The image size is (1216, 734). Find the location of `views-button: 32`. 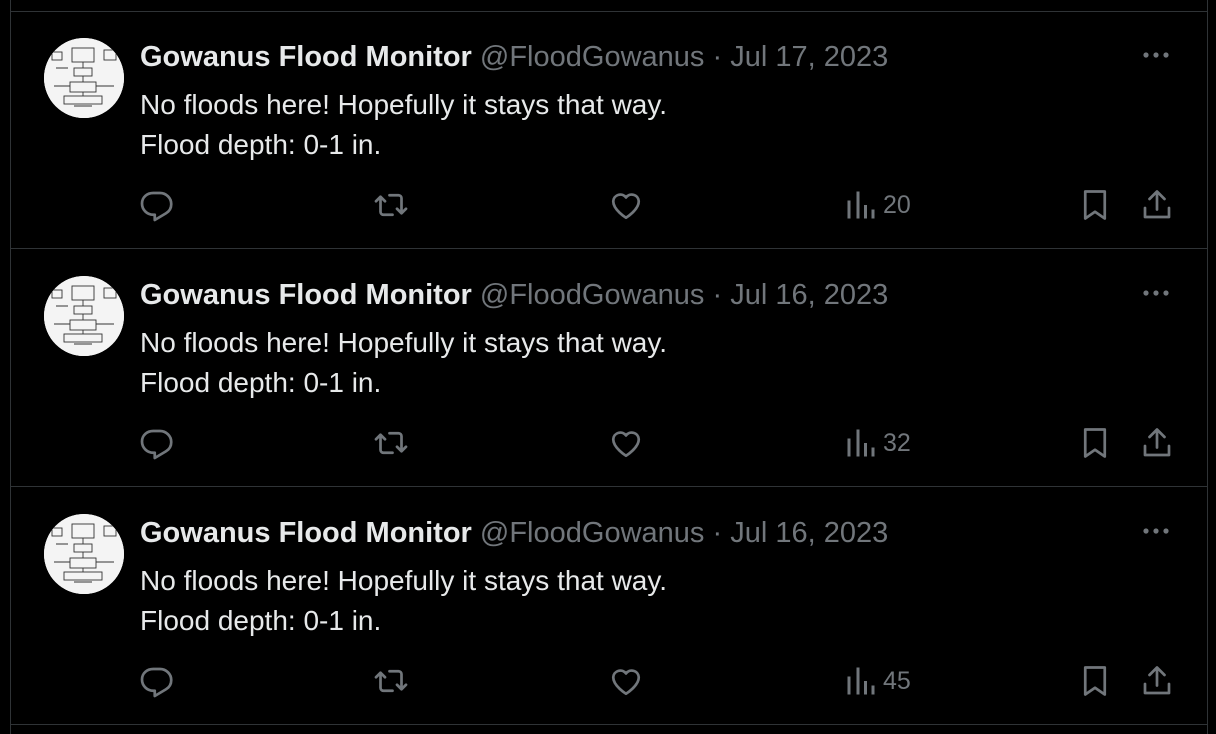

views-button: 32 is located at coordinates (877, 443).